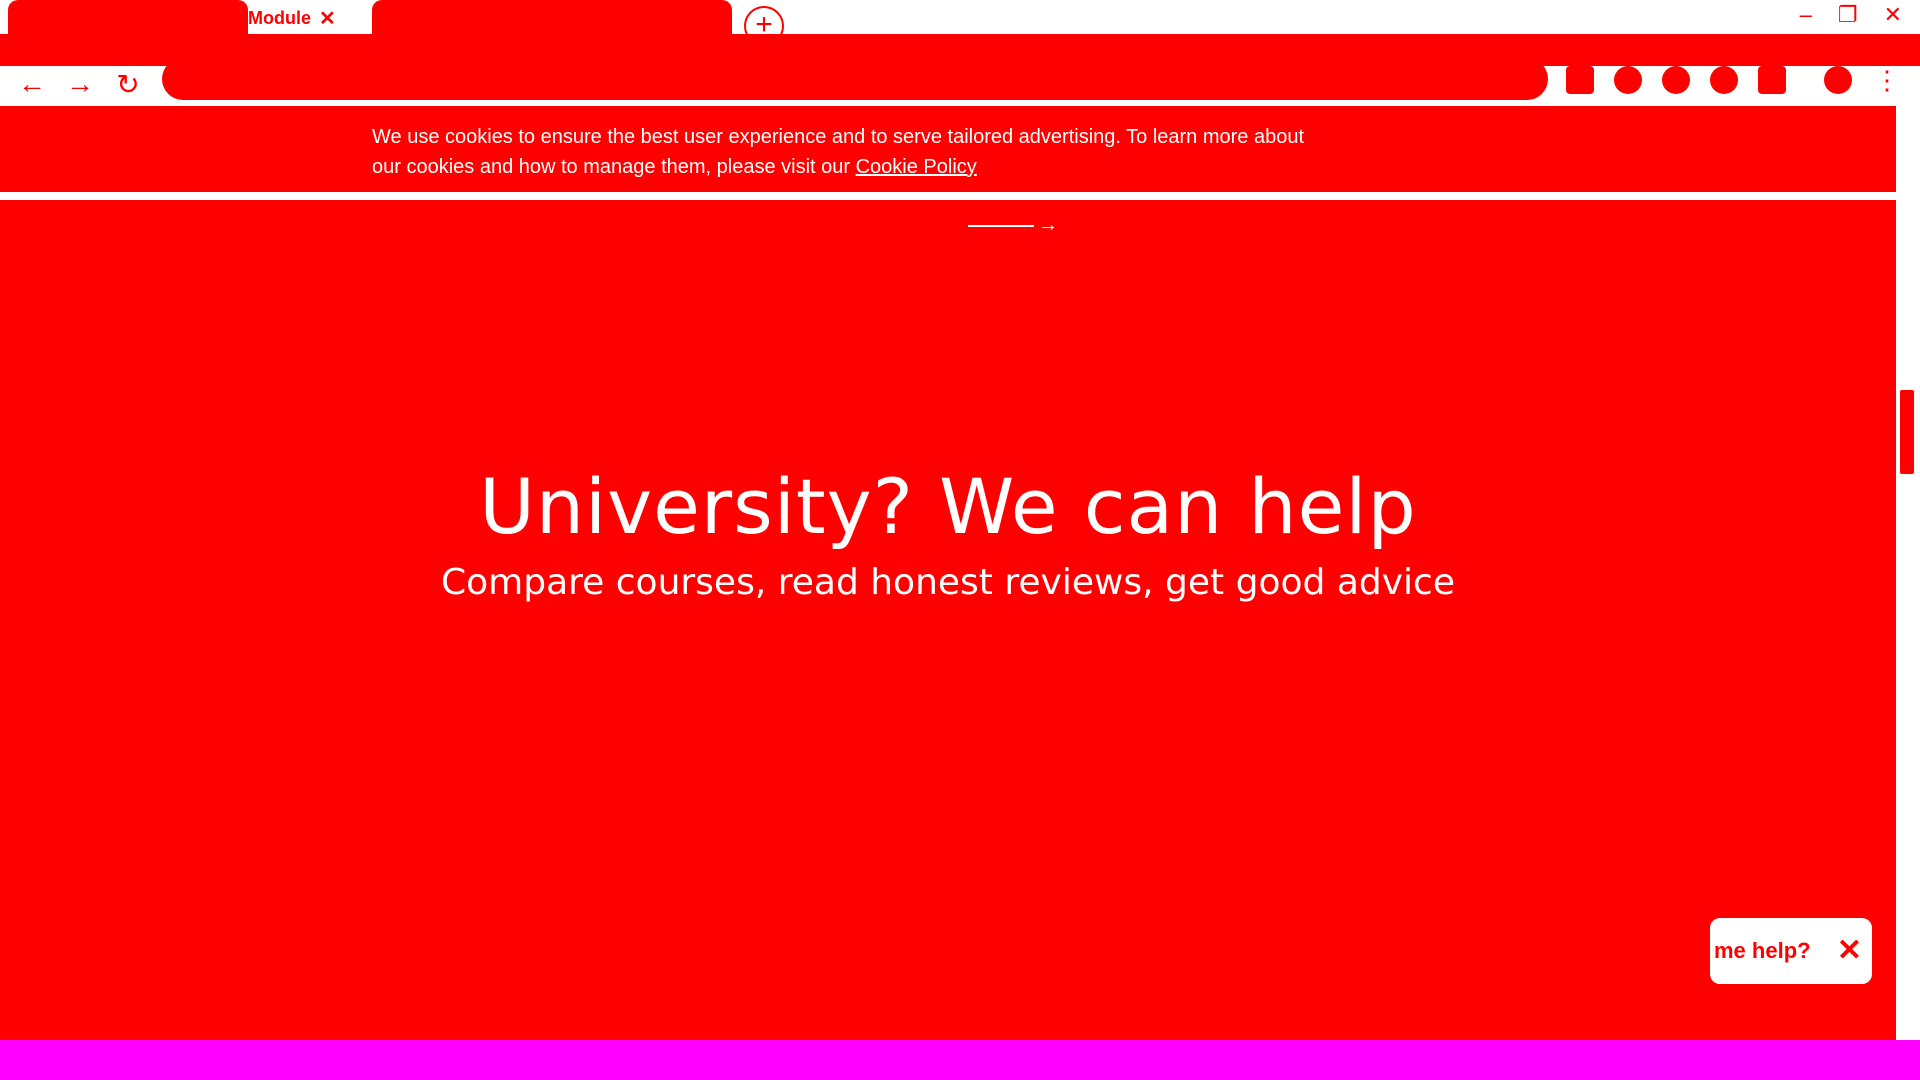 Image resolution: width=1920 pixels, height=1080 pixels. I want to click on reload-button: ↻, so click(128, 84).